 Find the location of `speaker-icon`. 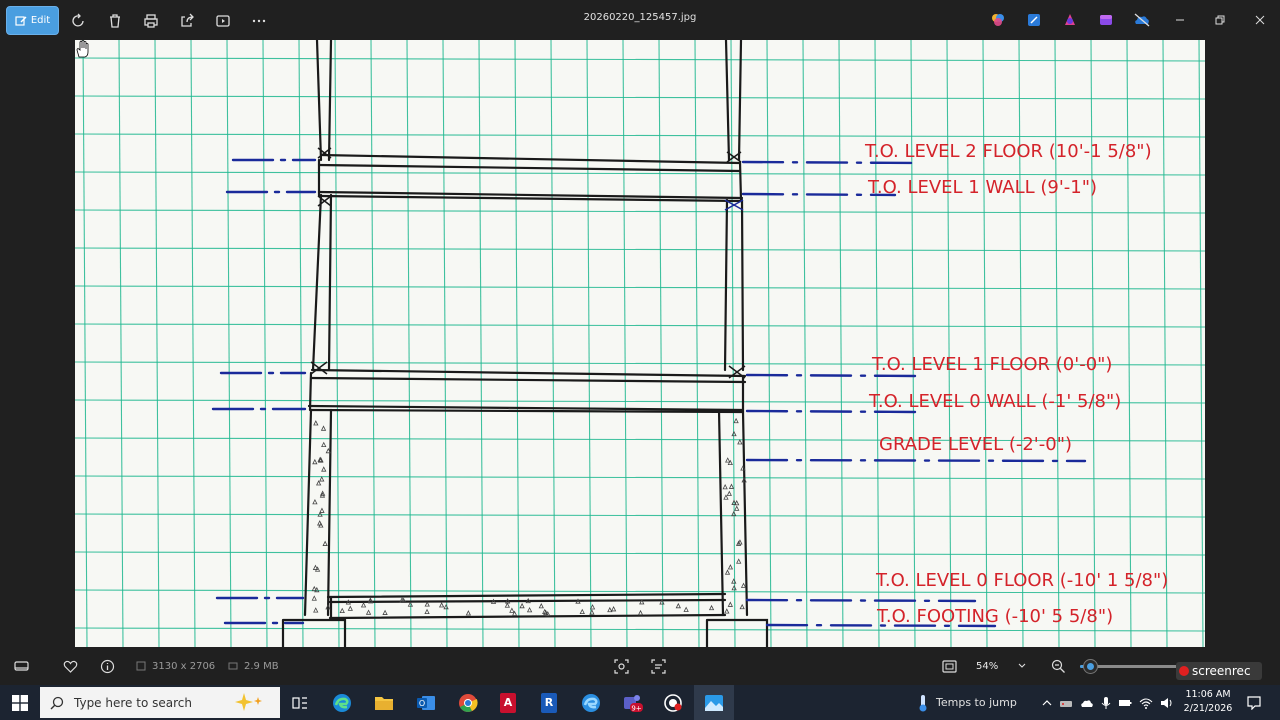

speaker-icon is located at coordinates (1167, 703).